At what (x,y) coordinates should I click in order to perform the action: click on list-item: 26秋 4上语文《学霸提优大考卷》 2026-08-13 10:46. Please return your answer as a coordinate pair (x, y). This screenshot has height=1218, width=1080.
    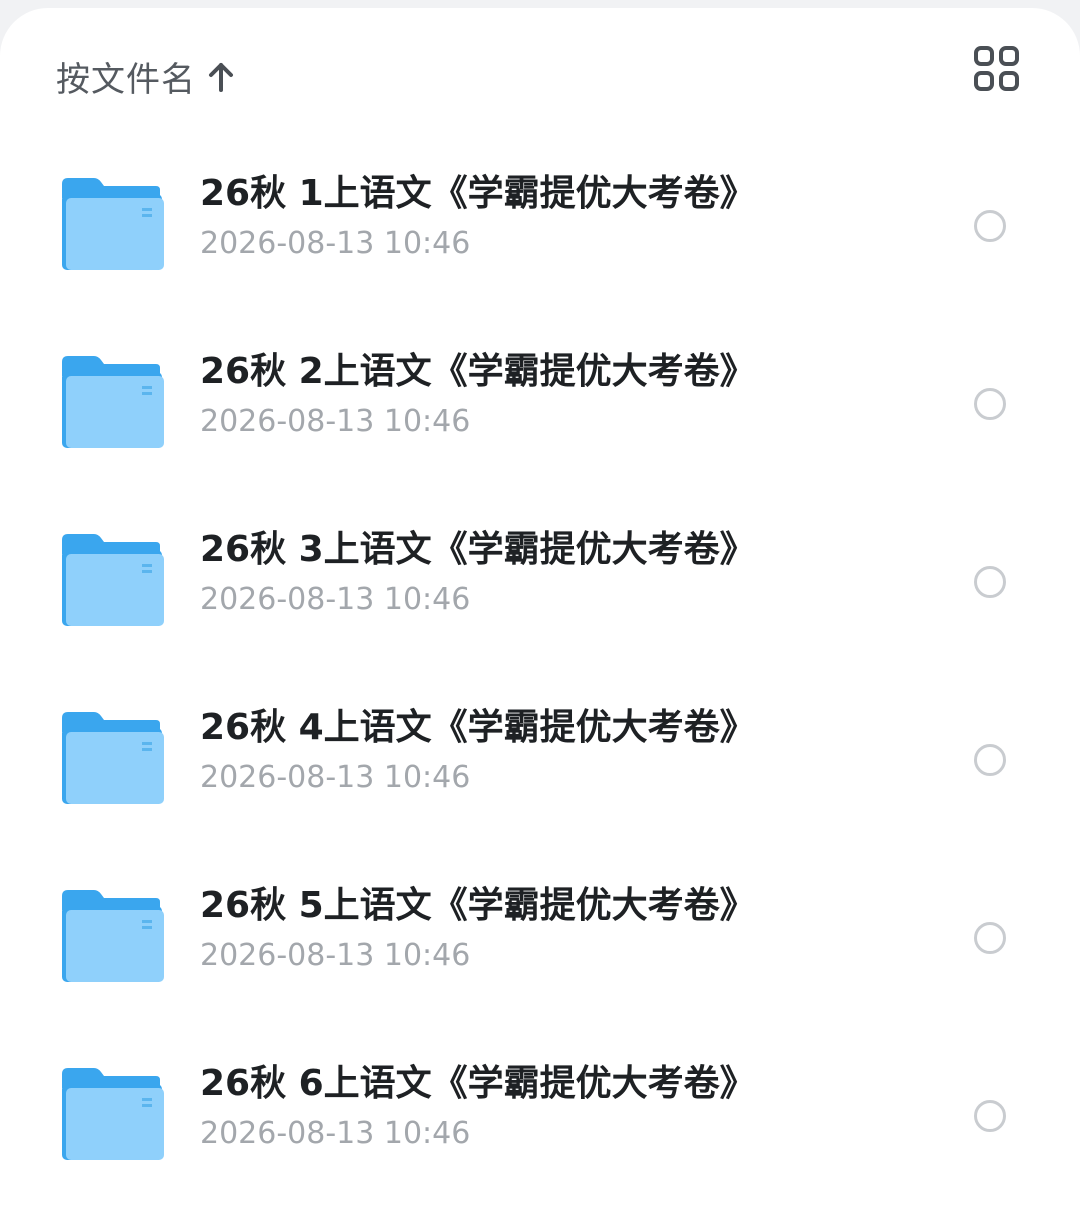
    Looking at the image, I should click on (540, 755).